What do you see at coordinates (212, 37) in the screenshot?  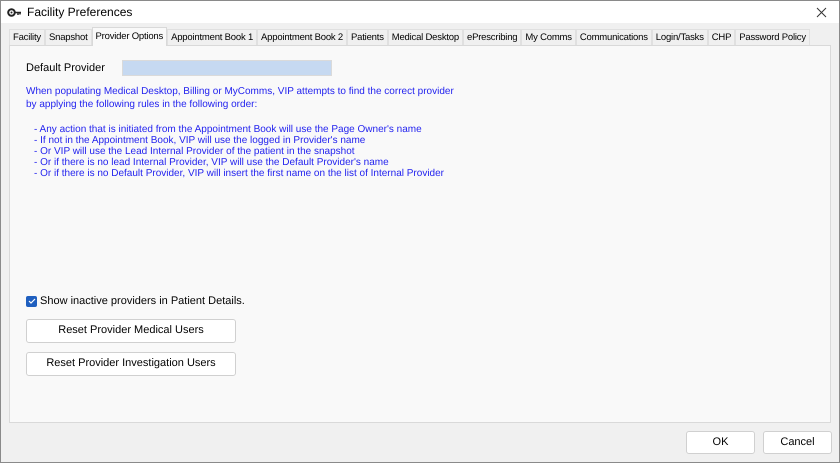 I see `tab: Appointment Book 1` at bounding box center [212, 37].